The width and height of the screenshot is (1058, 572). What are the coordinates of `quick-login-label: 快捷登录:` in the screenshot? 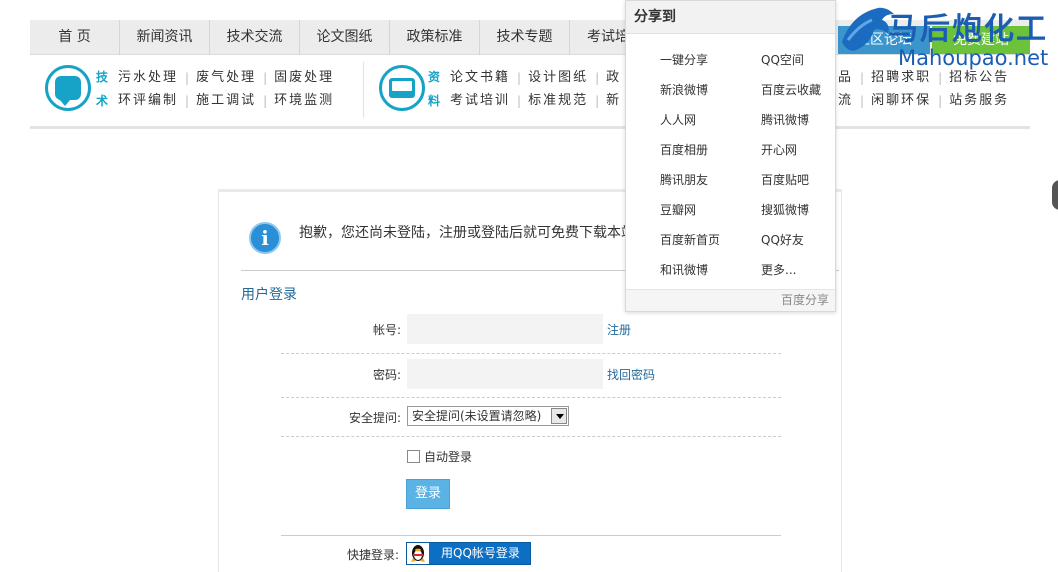 It's located at (373, 555).